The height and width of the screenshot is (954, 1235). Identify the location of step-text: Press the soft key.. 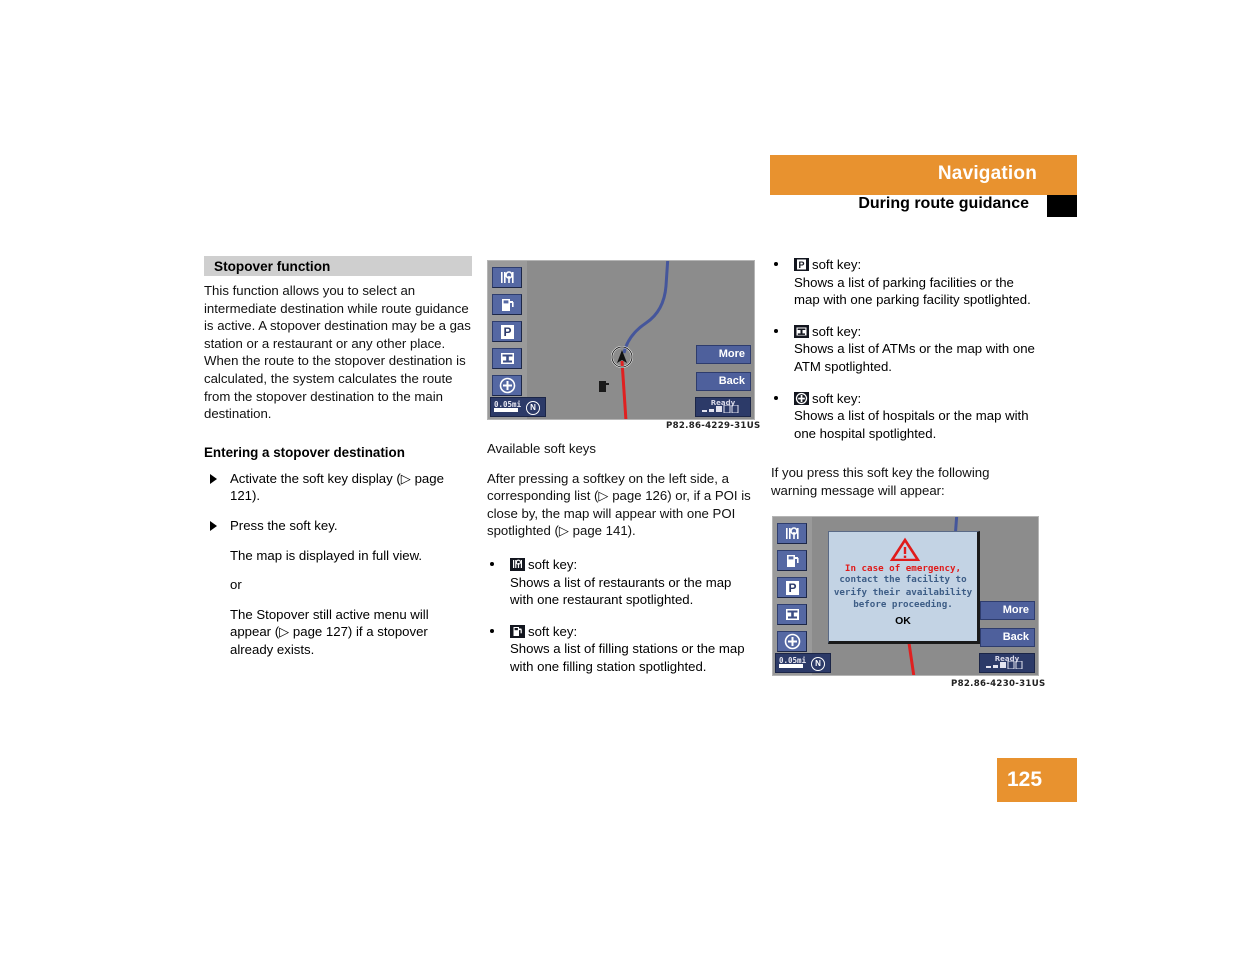
(284, 525).